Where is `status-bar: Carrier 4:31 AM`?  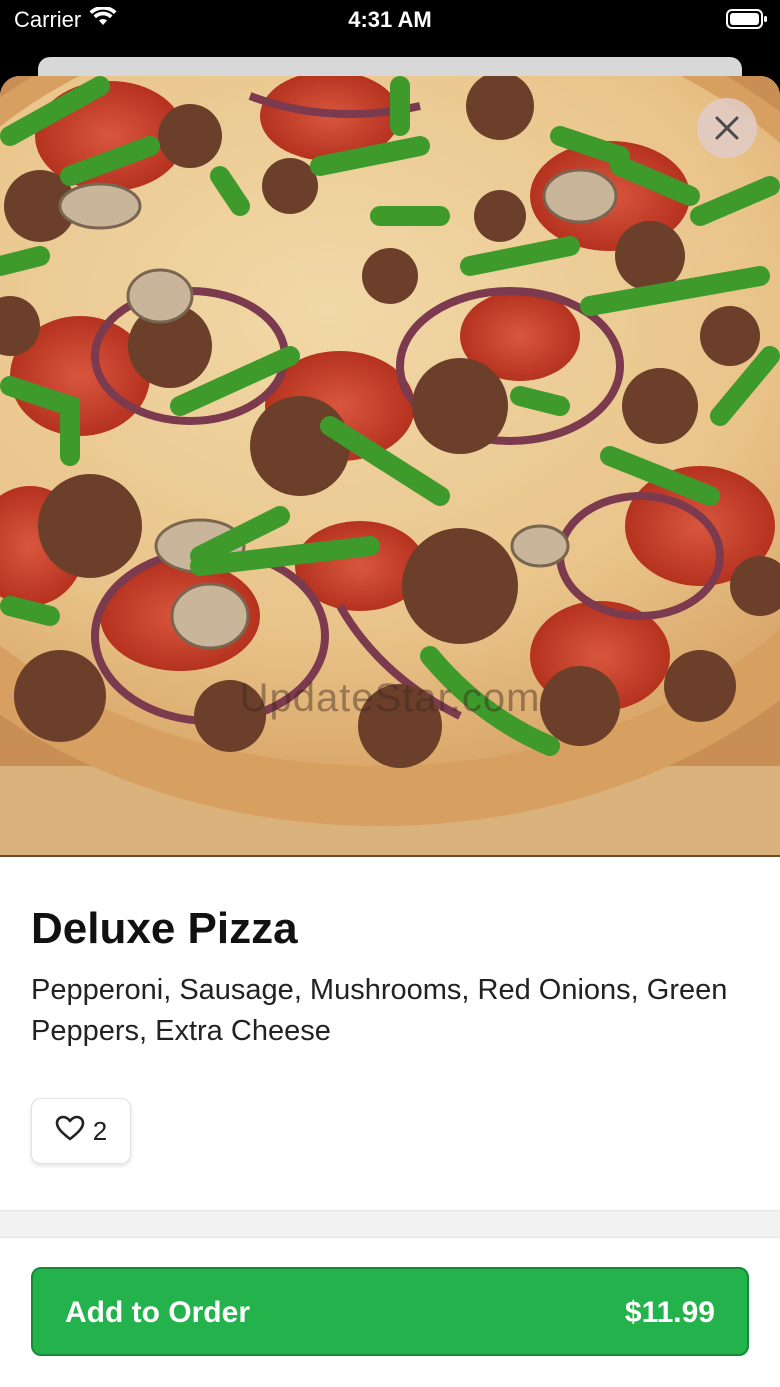
status-bar: Carrier 4:31 AM is located at coordinates (390, 20).